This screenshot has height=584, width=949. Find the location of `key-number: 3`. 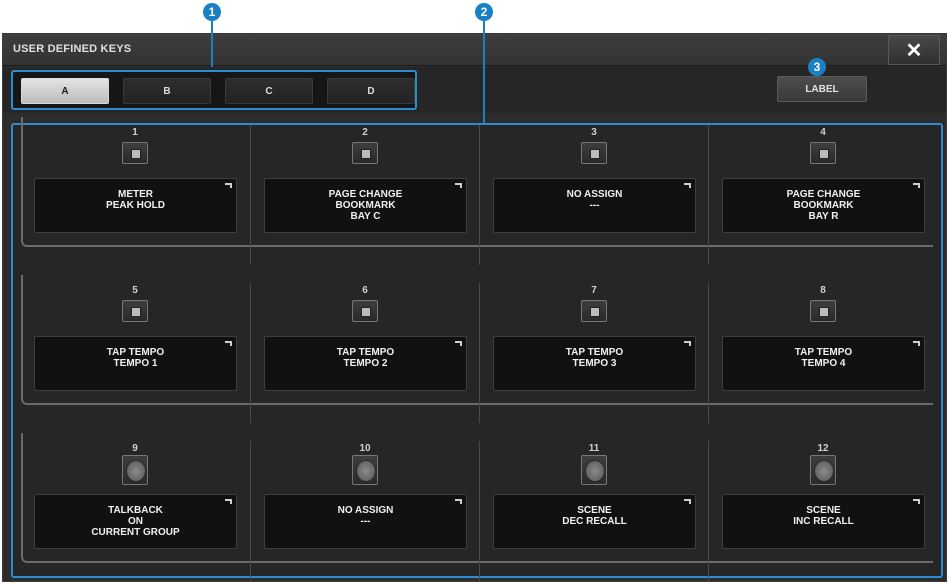

key-number: 3 is located at coordinates (594, 132).